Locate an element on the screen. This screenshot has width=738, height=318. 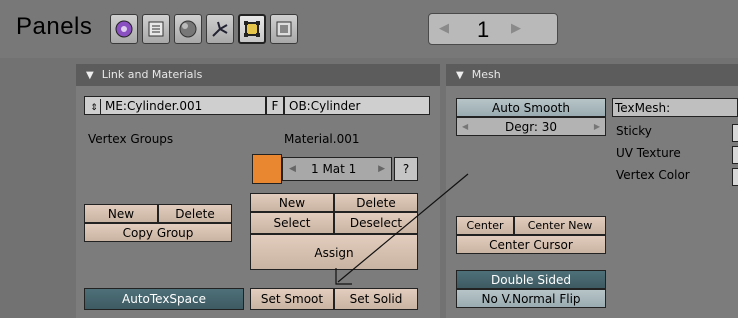
shading-context-button is located at coordinates (188, 29).